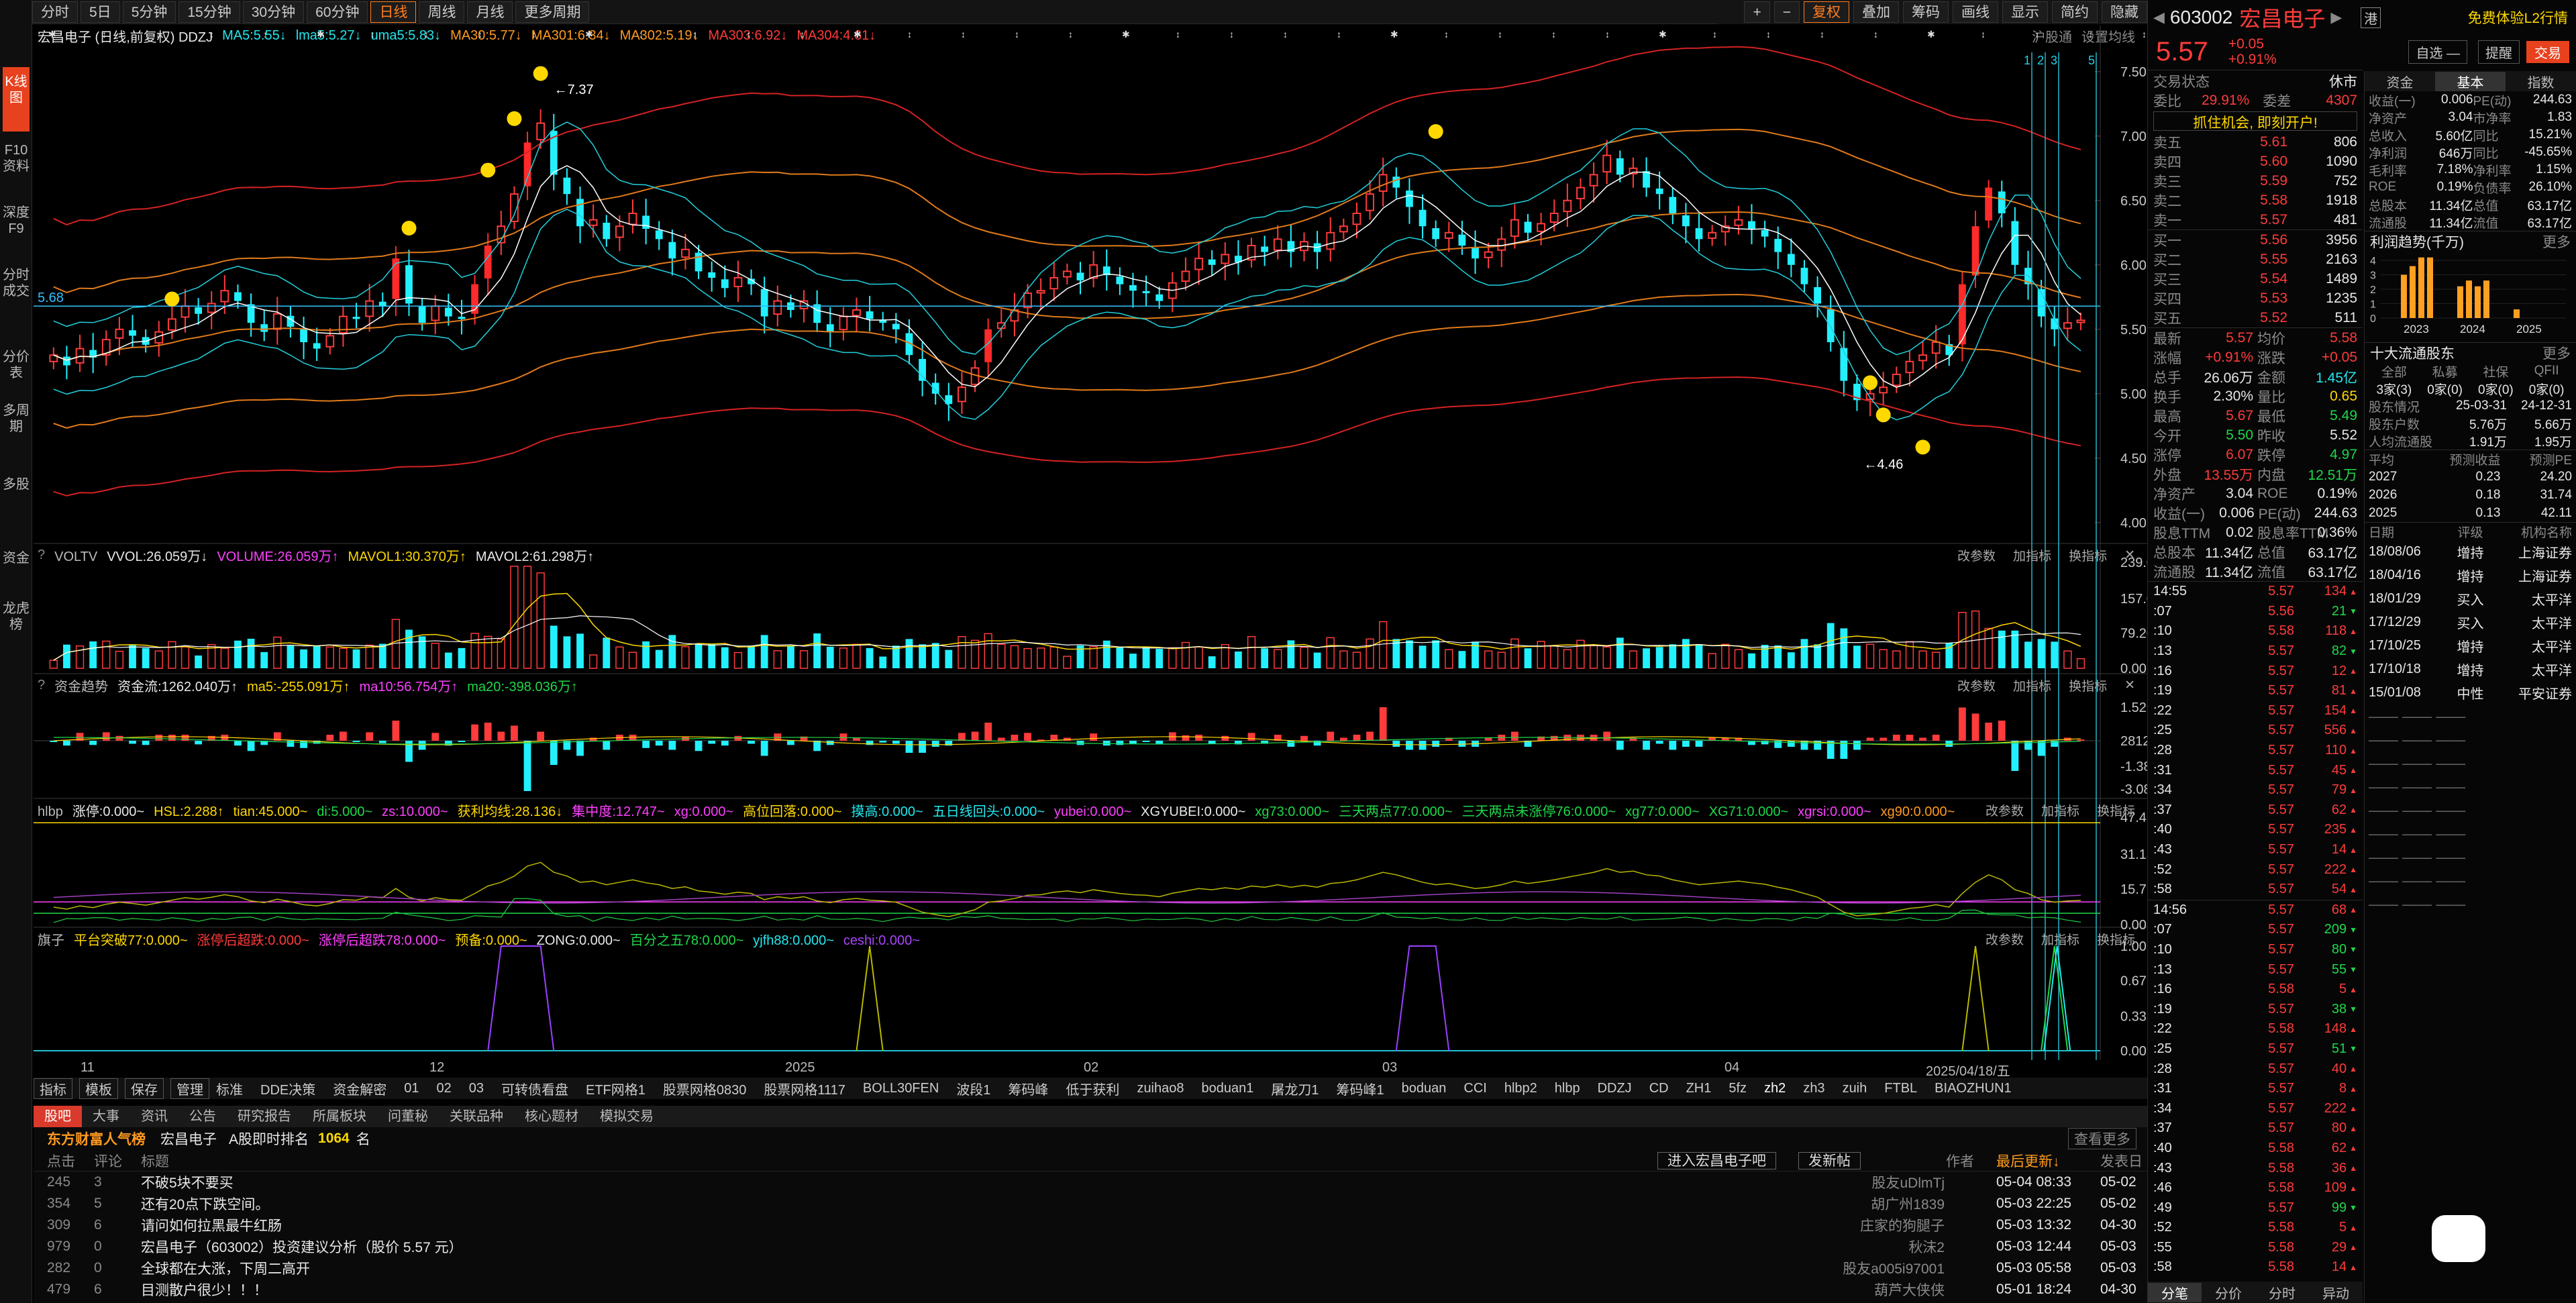 The width and height of the screenshot is (2576, 1303). What do you see at coordinates (2075, 12) in the screenshot?
I see `simple-button: 简约` at bounding box center [2075, 12].